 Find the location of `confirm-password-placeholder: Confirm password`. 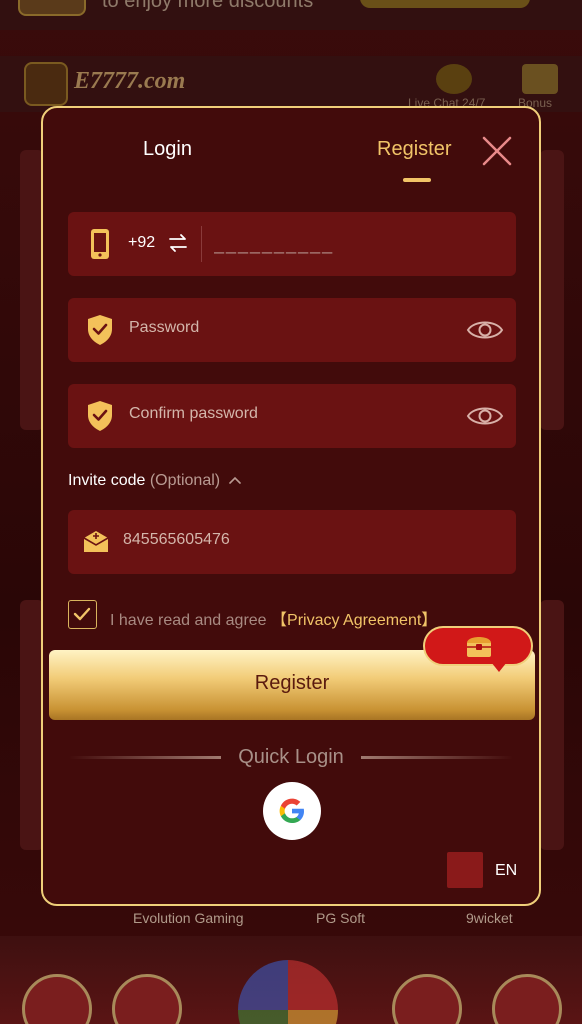

confirm-password-placeholder: Confirm password is located at coordinates (193, 413).